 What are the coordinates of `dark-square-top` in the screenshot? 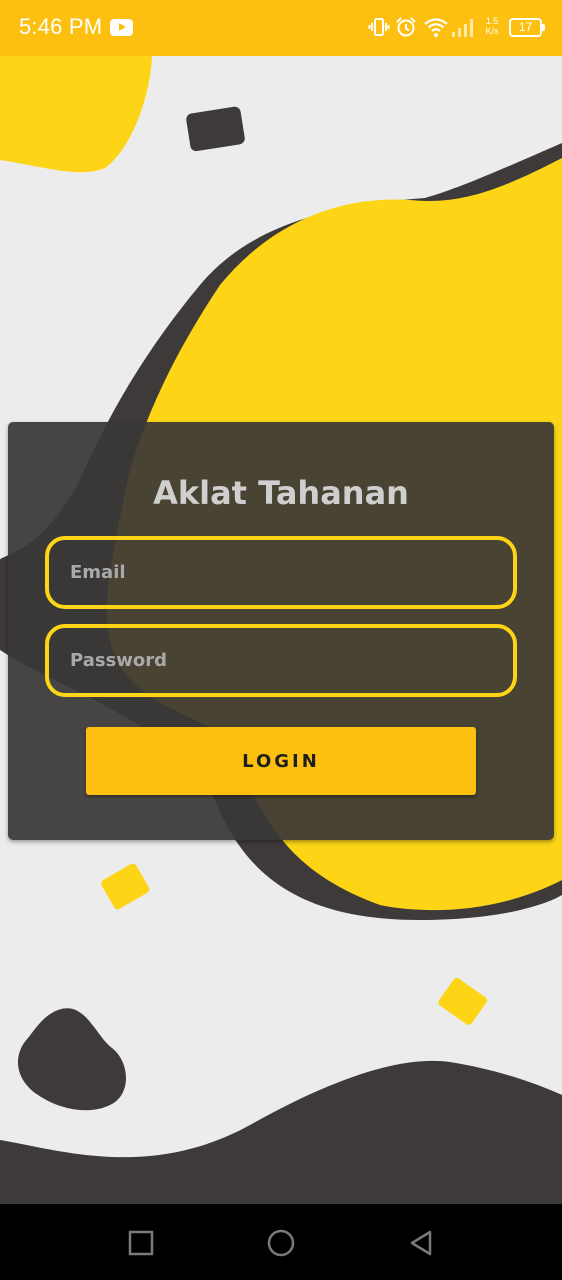 It's located at (215, 129).